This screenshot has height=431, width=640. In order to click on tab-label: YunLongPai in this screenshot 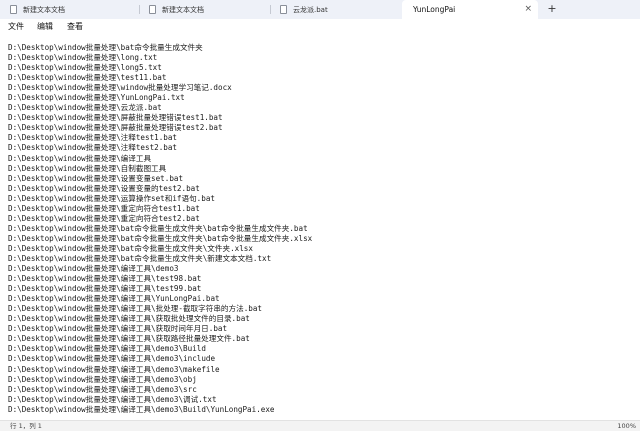, I will do `click(434, 9)`.